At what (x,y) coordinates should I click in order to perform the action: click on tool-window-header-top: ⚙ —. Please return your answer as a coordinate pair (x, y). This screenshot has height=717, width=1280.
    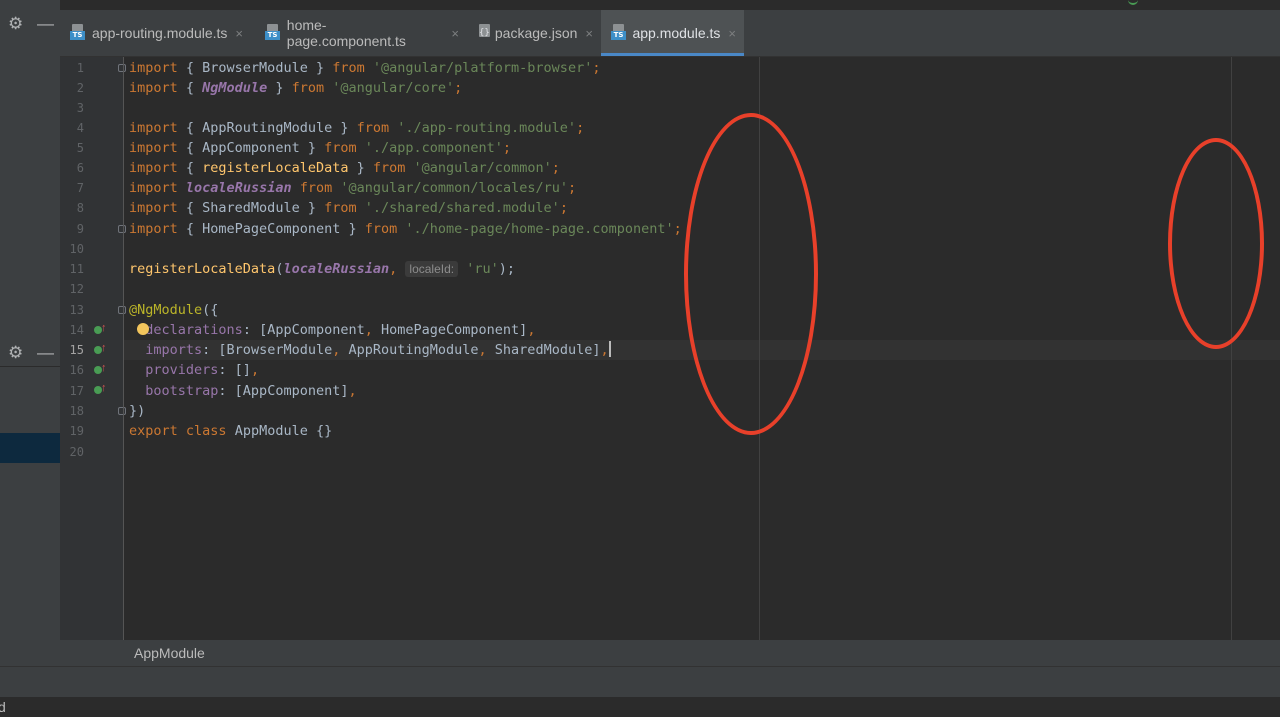
    Looking at the image, I should click on (30, 25).